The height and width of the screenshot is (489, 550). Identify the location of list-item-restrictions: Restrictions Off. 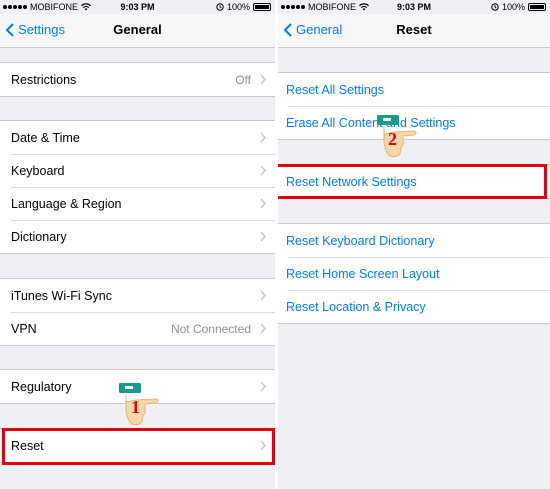
(137, 79).